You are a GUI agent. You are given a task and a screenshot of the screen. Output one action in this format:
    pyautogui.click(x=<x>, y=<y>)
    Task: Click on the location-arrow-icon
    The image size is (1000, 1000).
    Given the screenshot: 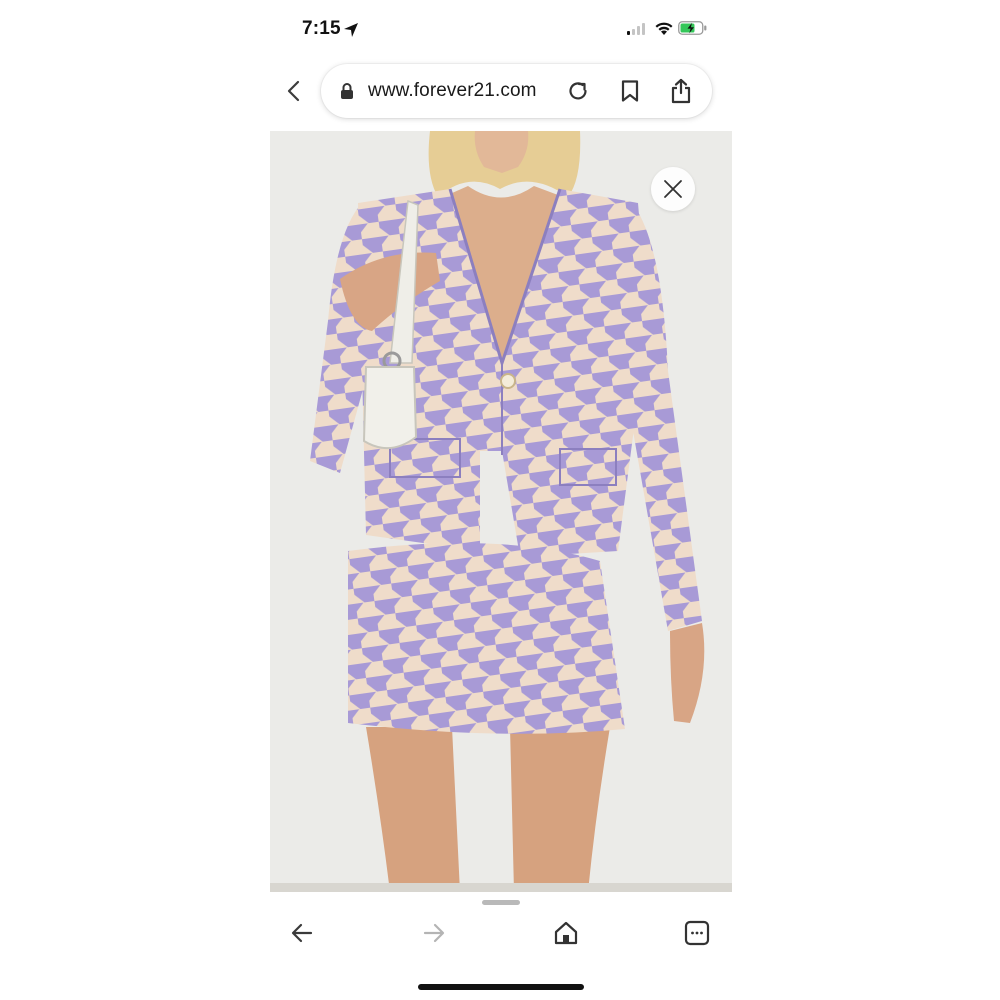 What is the action you would take?
    pyautogui.click(x=351, y=30)
    